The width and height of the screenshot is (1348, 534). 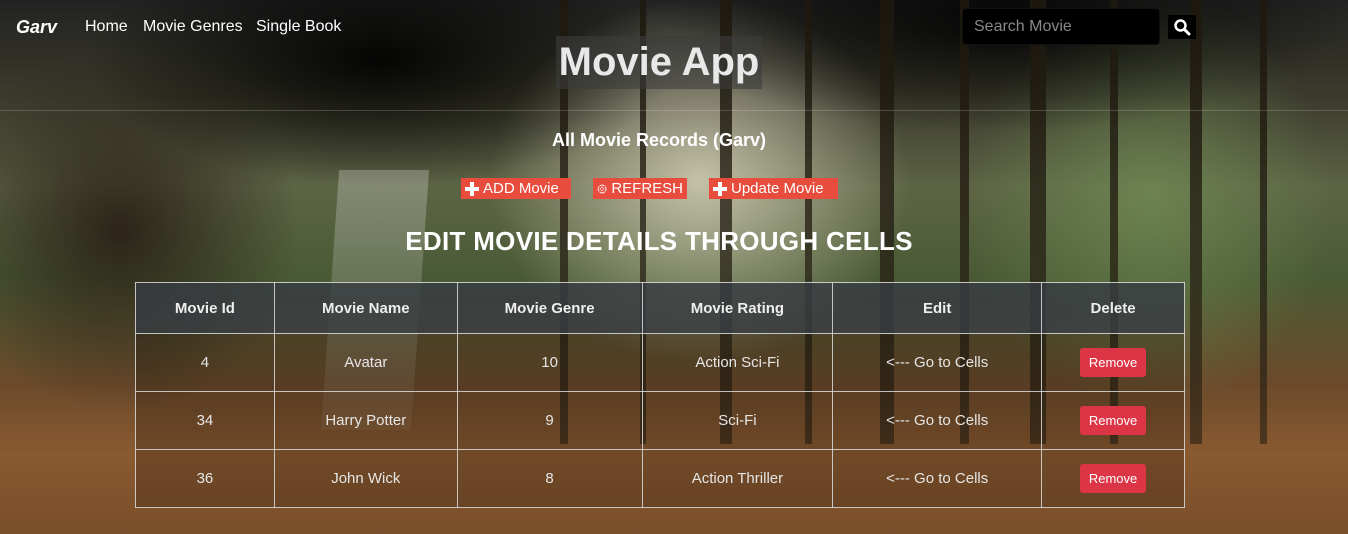 What do you see at coordinates (549, 478) in the screenshot?
I see `cell-movie-genre: 8` at bounding box center [549, 478].